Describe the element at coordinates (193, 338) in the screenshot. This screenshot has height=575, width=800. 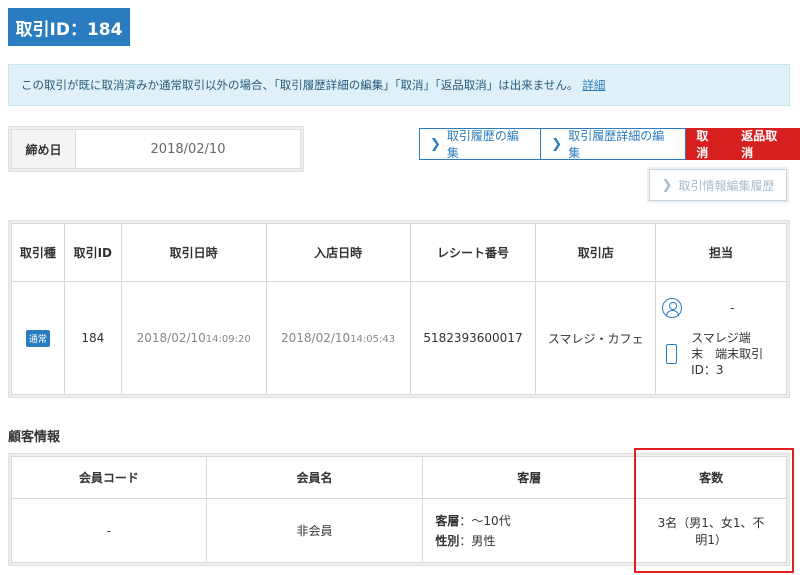
I see `cell-datetime: 2018/02/1014:09:20` at that location.